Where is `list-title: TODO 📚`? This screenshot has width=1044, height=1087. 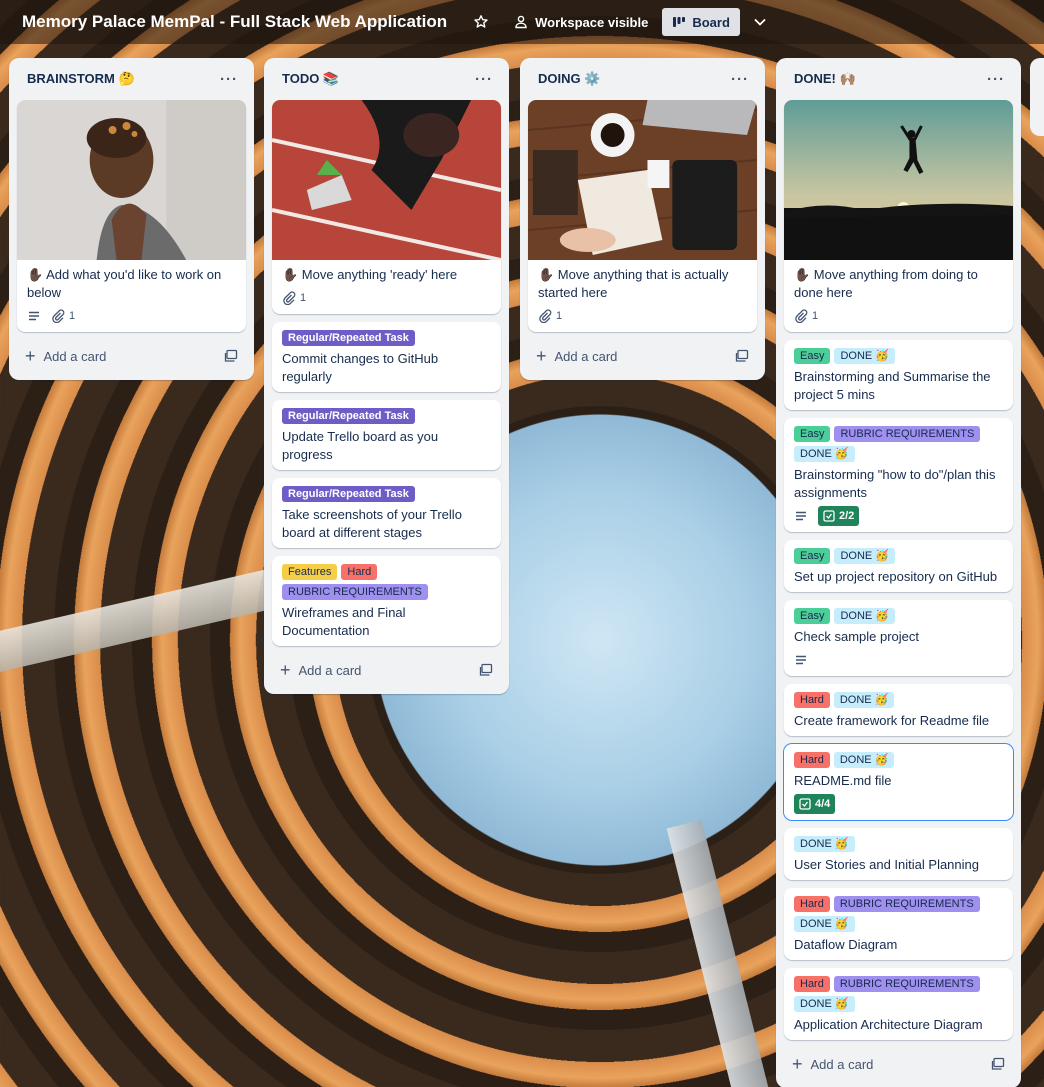
list-title: TODO 📚 is located at coordinates (310, 79).